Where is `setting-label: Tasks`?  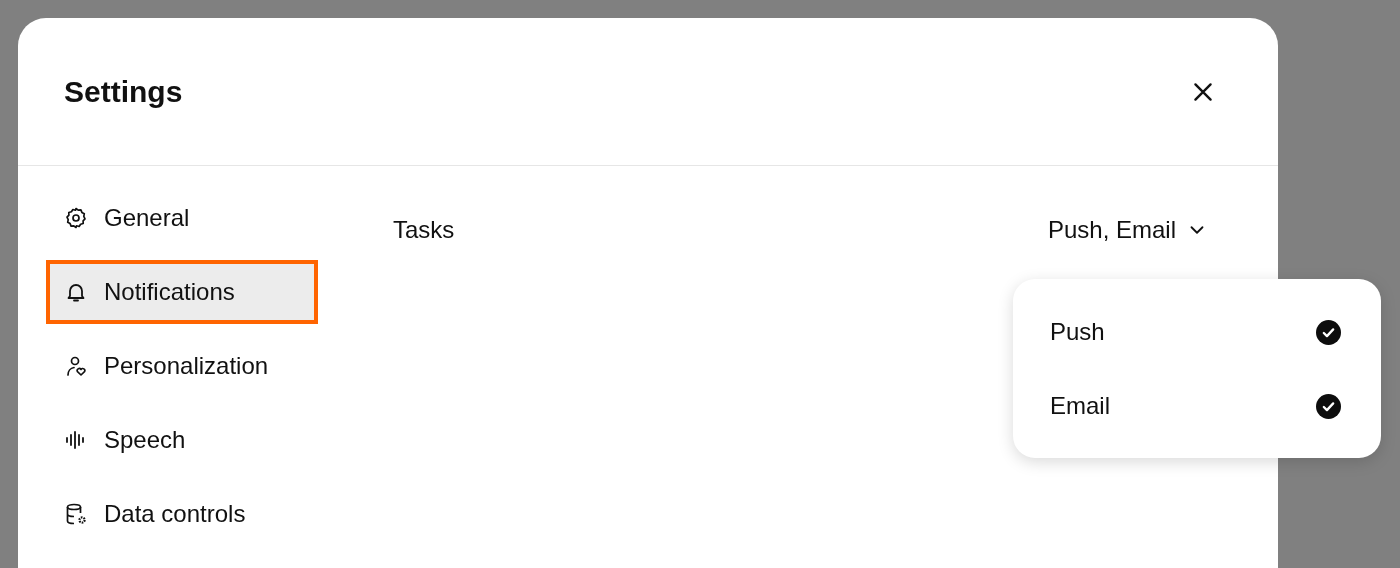
setting-label: Tasks is located at coordinates (424, 230).